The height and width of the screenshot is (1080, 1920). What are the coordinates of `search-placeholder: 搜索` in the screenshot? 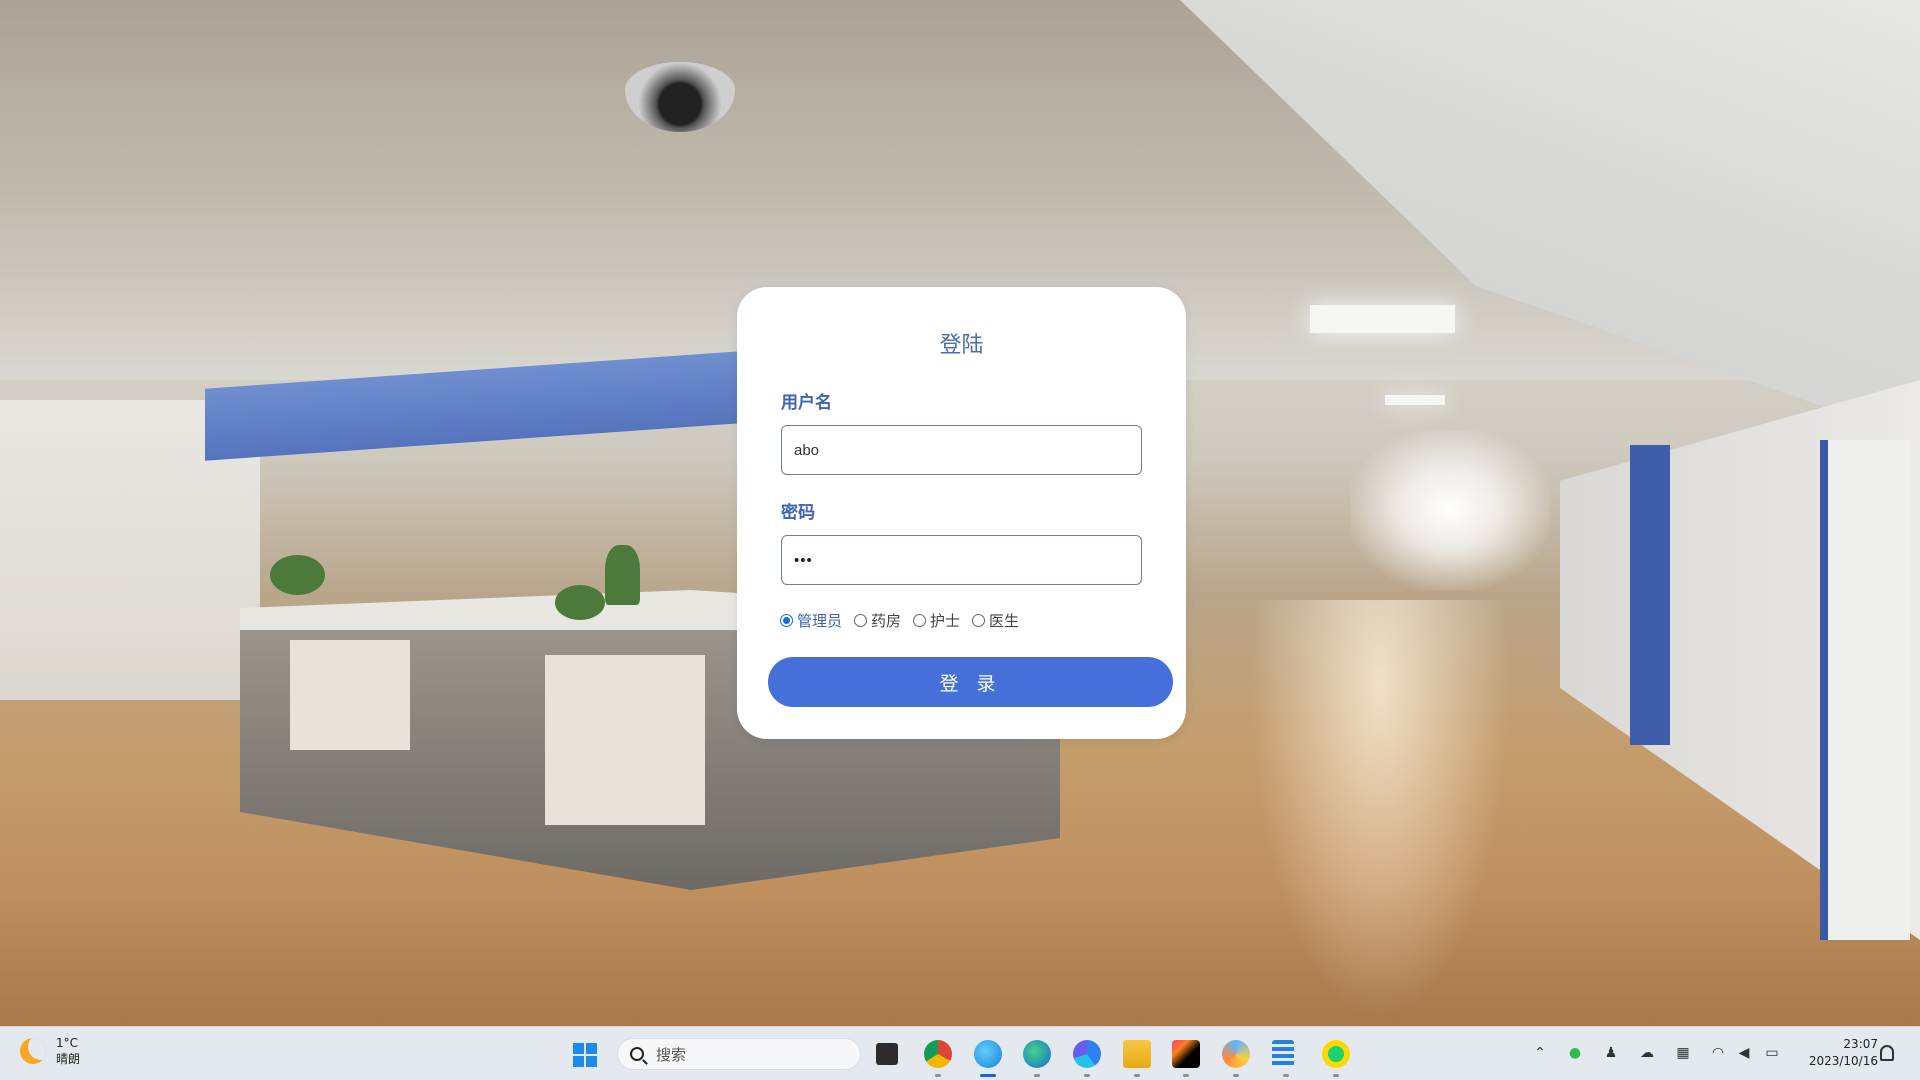 It's located at (671, 1054).